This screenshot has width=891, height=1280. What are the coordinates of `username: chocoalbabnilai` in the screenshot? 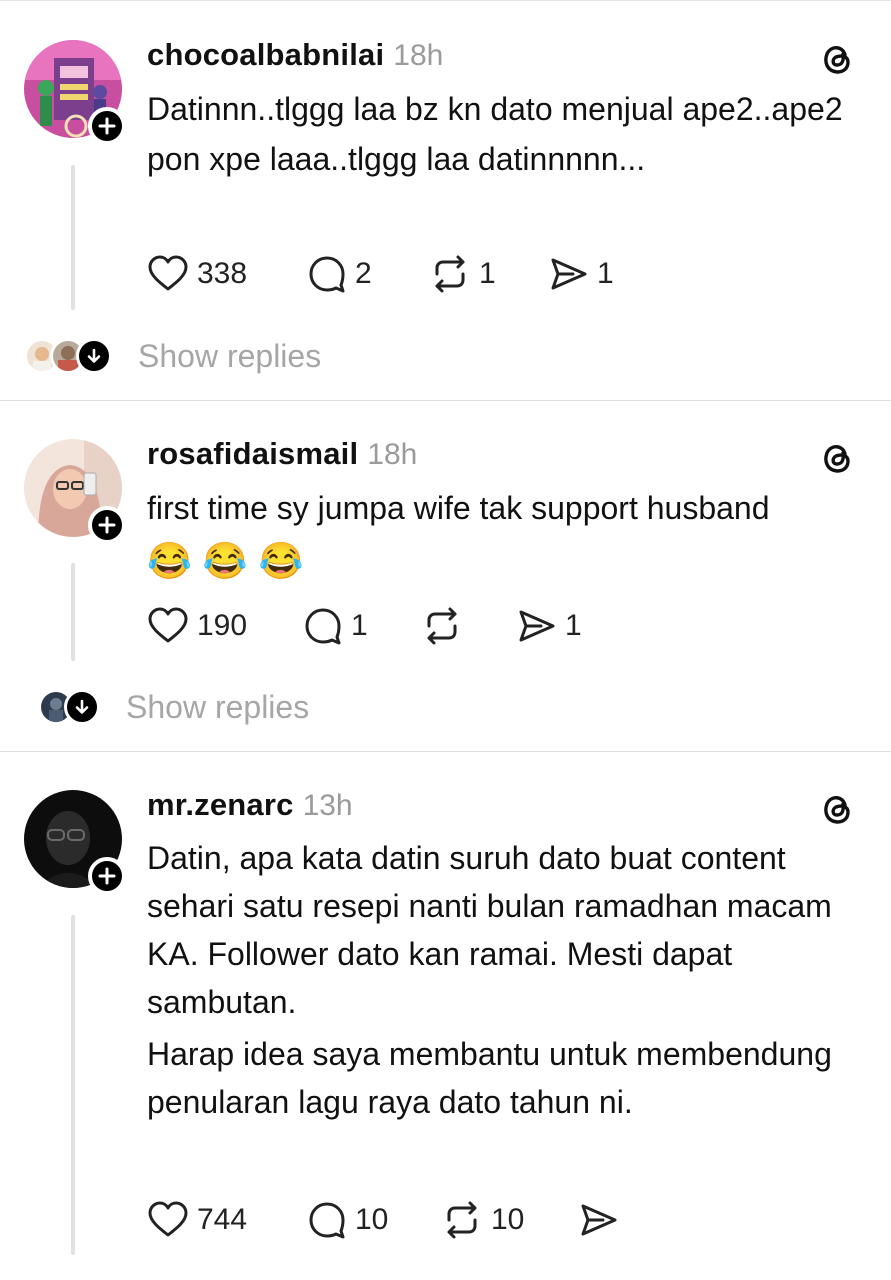 It's located at (265, 55).